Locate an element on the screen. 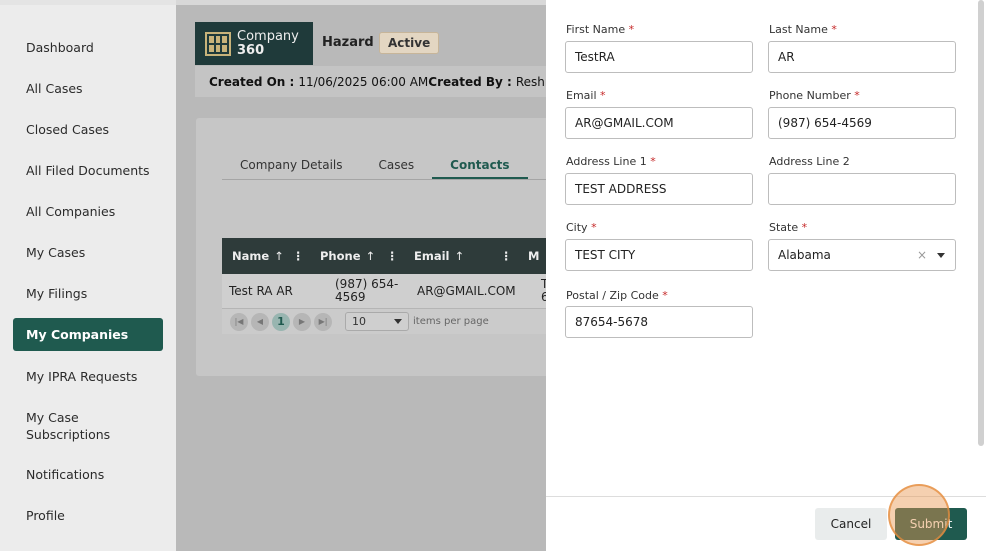  current-page-button: 1 is located at coordinates (281, 321).